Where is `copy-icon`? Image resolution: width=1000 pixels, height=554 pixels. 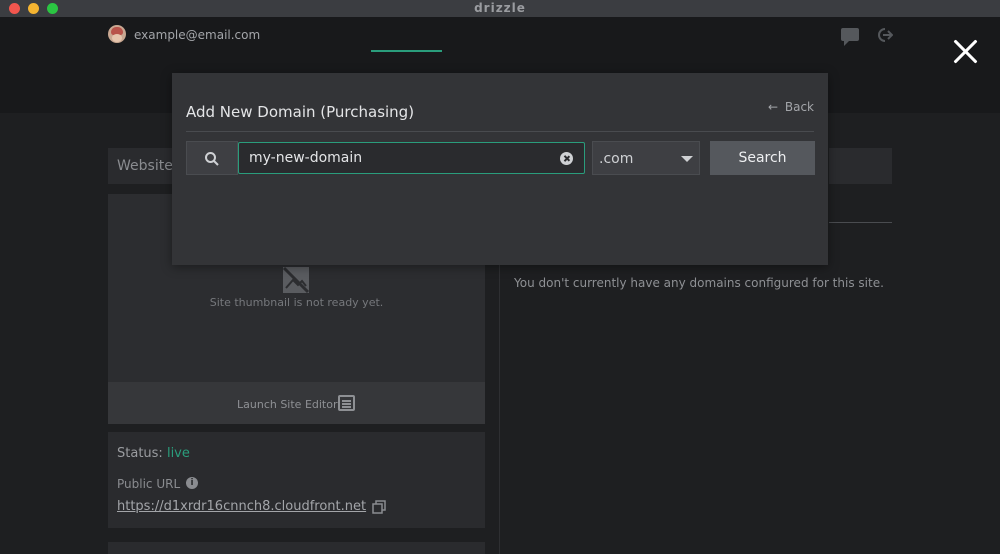
copy-icon is located at coordinates (379, 507).